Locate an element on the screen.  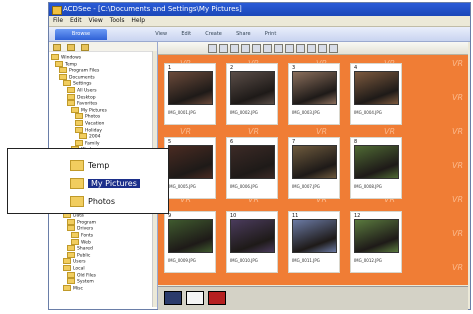
tree-node: Holiday is located at coordinates (103, 130).